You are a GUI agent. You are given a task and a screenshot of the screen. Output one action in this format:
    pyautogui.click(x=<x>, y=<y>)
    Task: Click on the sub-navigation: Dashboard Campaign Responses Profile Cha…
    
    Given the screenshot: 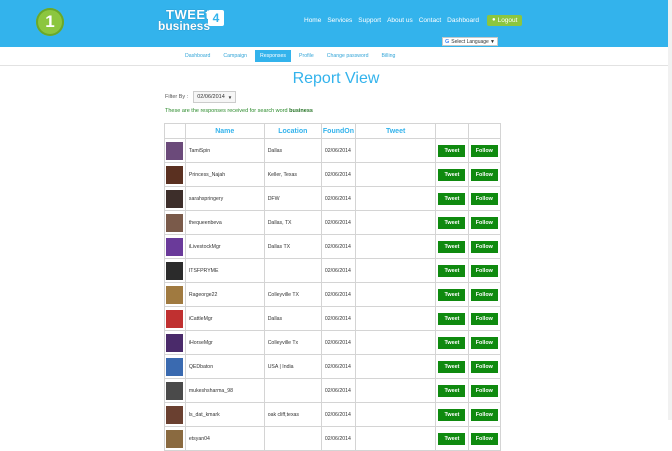 What is the action you would take?
    pyautogui.click(x=336, y=56)
    